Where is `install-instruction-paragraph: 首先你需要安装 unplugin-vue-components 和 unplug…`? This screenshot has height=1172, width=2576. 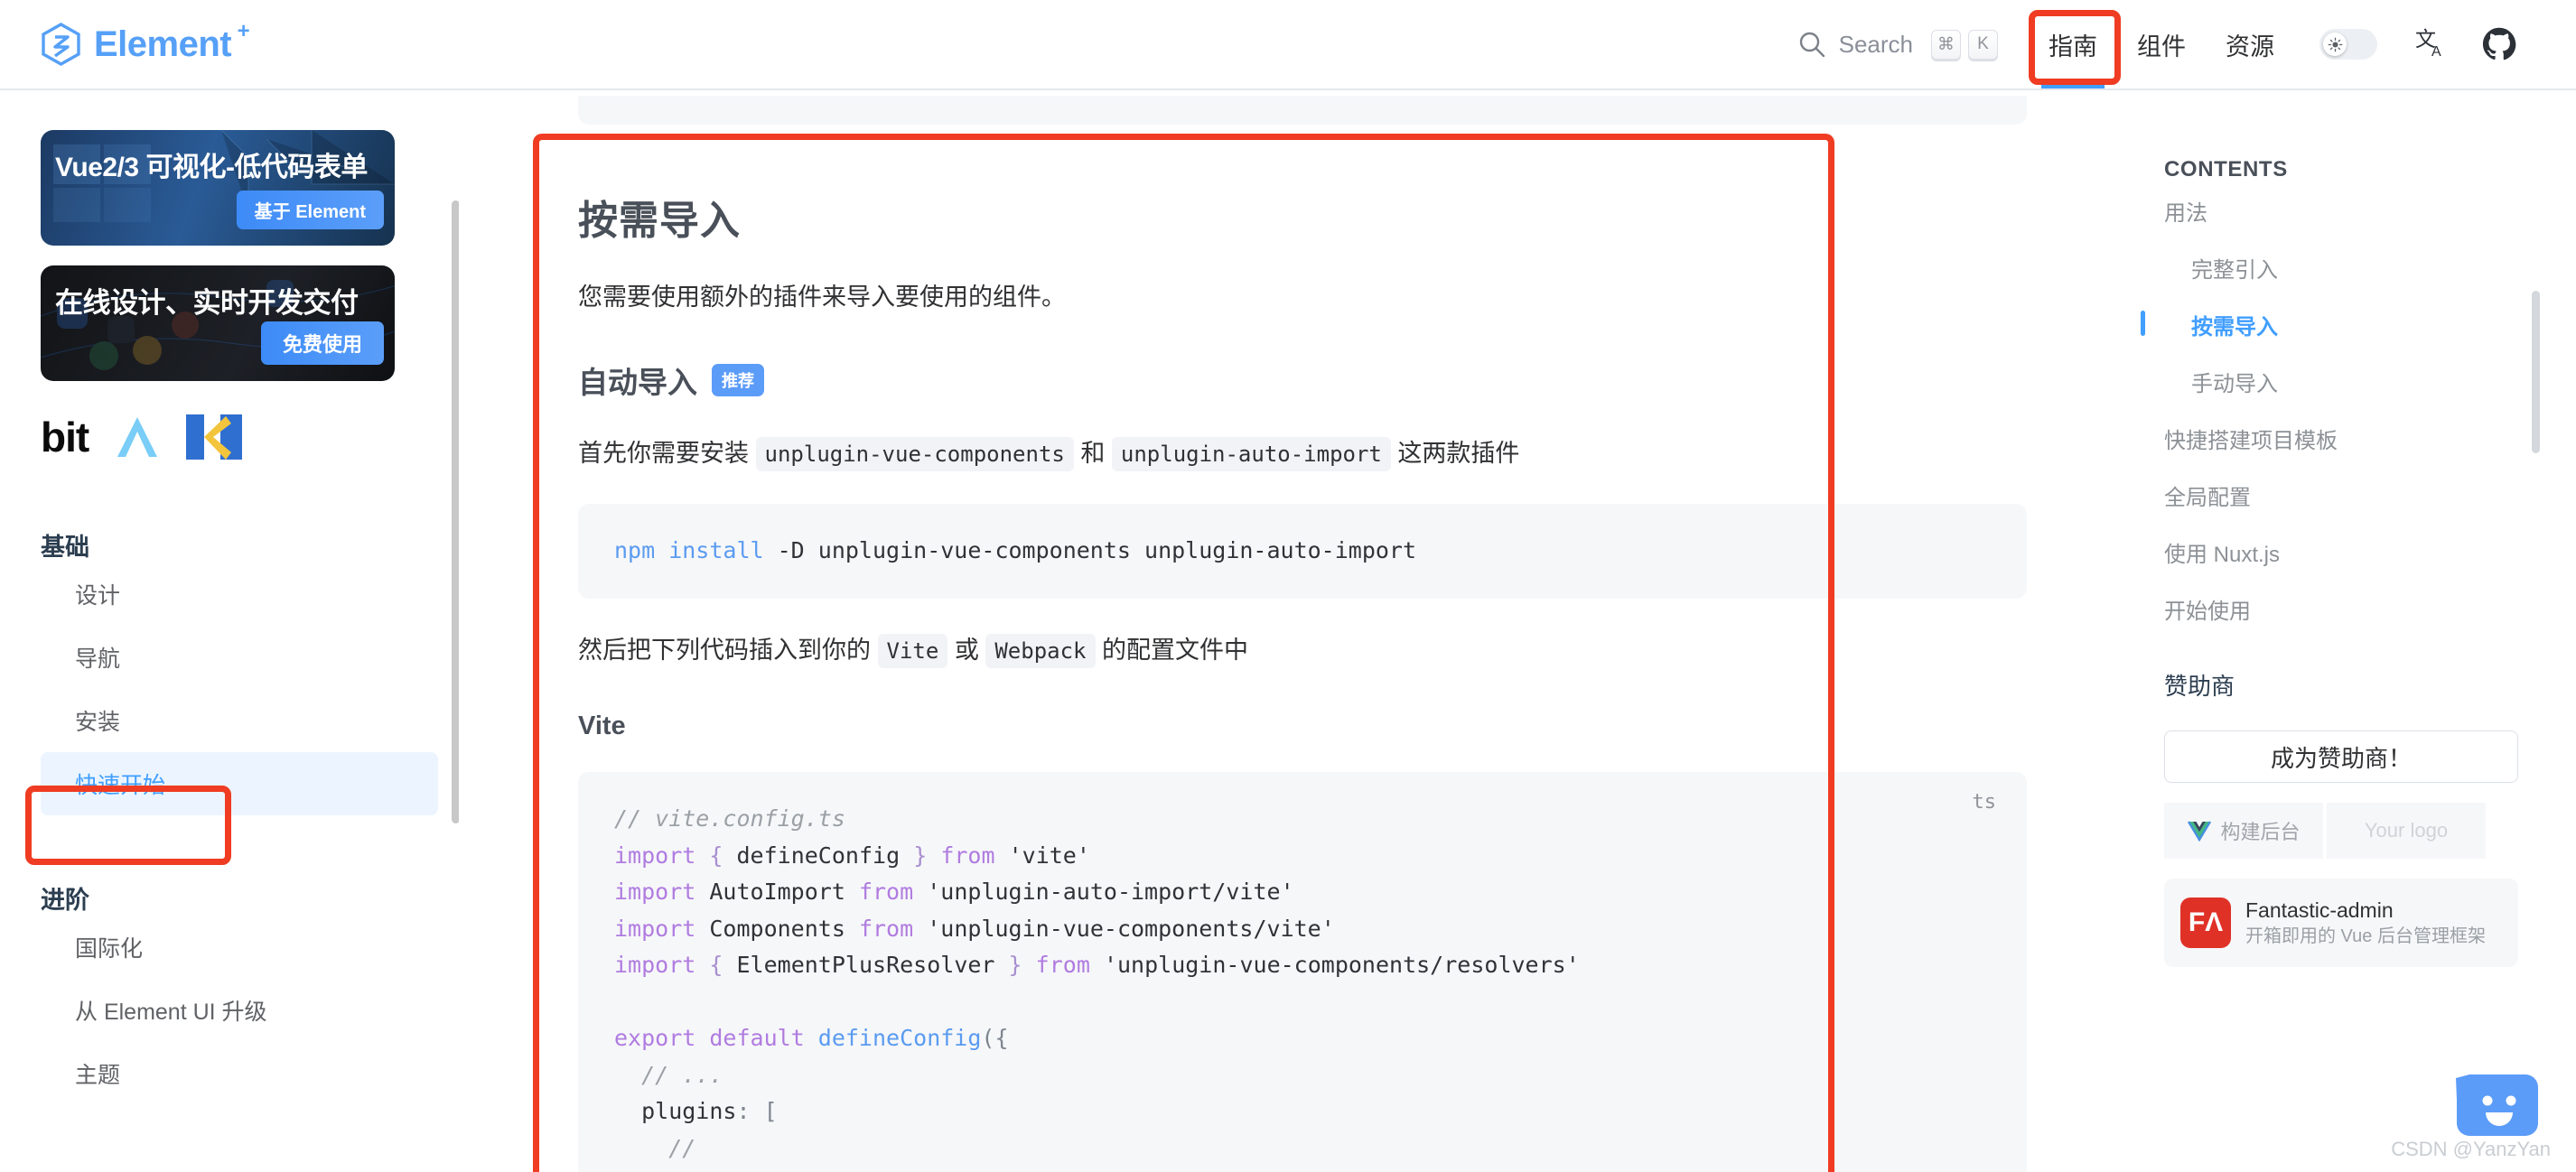 install-instruction-paragraph: 首先你需要安装 unplugin-vue-components 和 unplug… is located at coordinates (1302, 453).